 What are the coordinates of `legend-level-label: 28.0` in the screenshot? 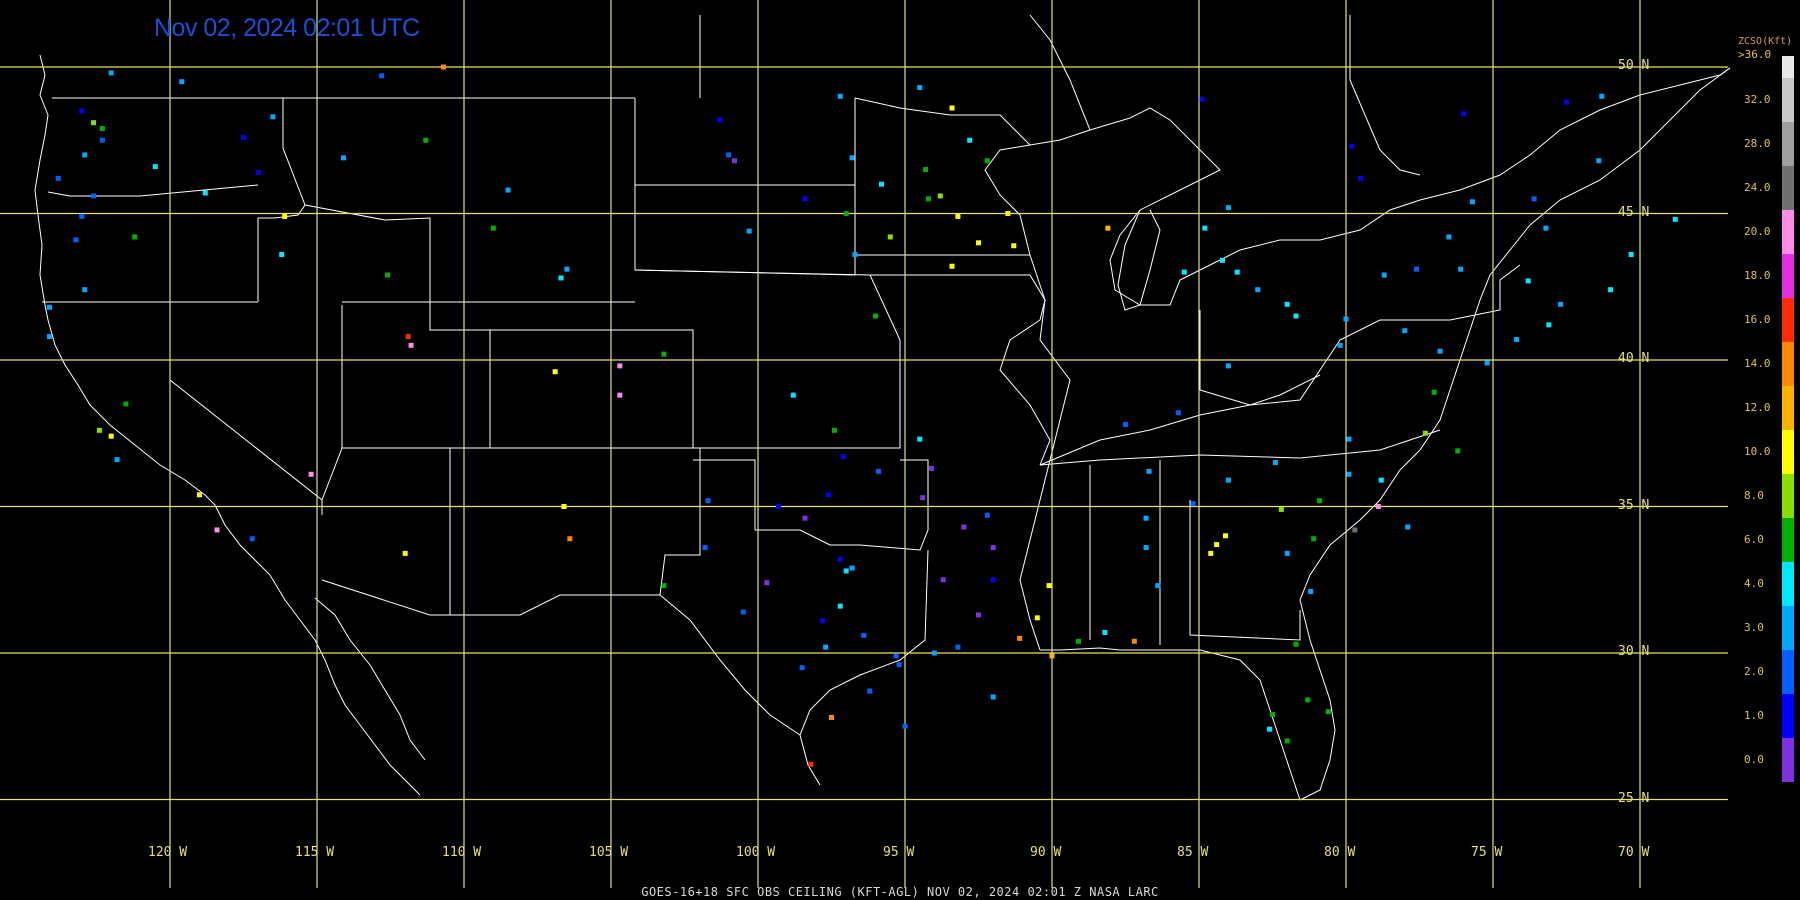 It's located at (1757, 143).